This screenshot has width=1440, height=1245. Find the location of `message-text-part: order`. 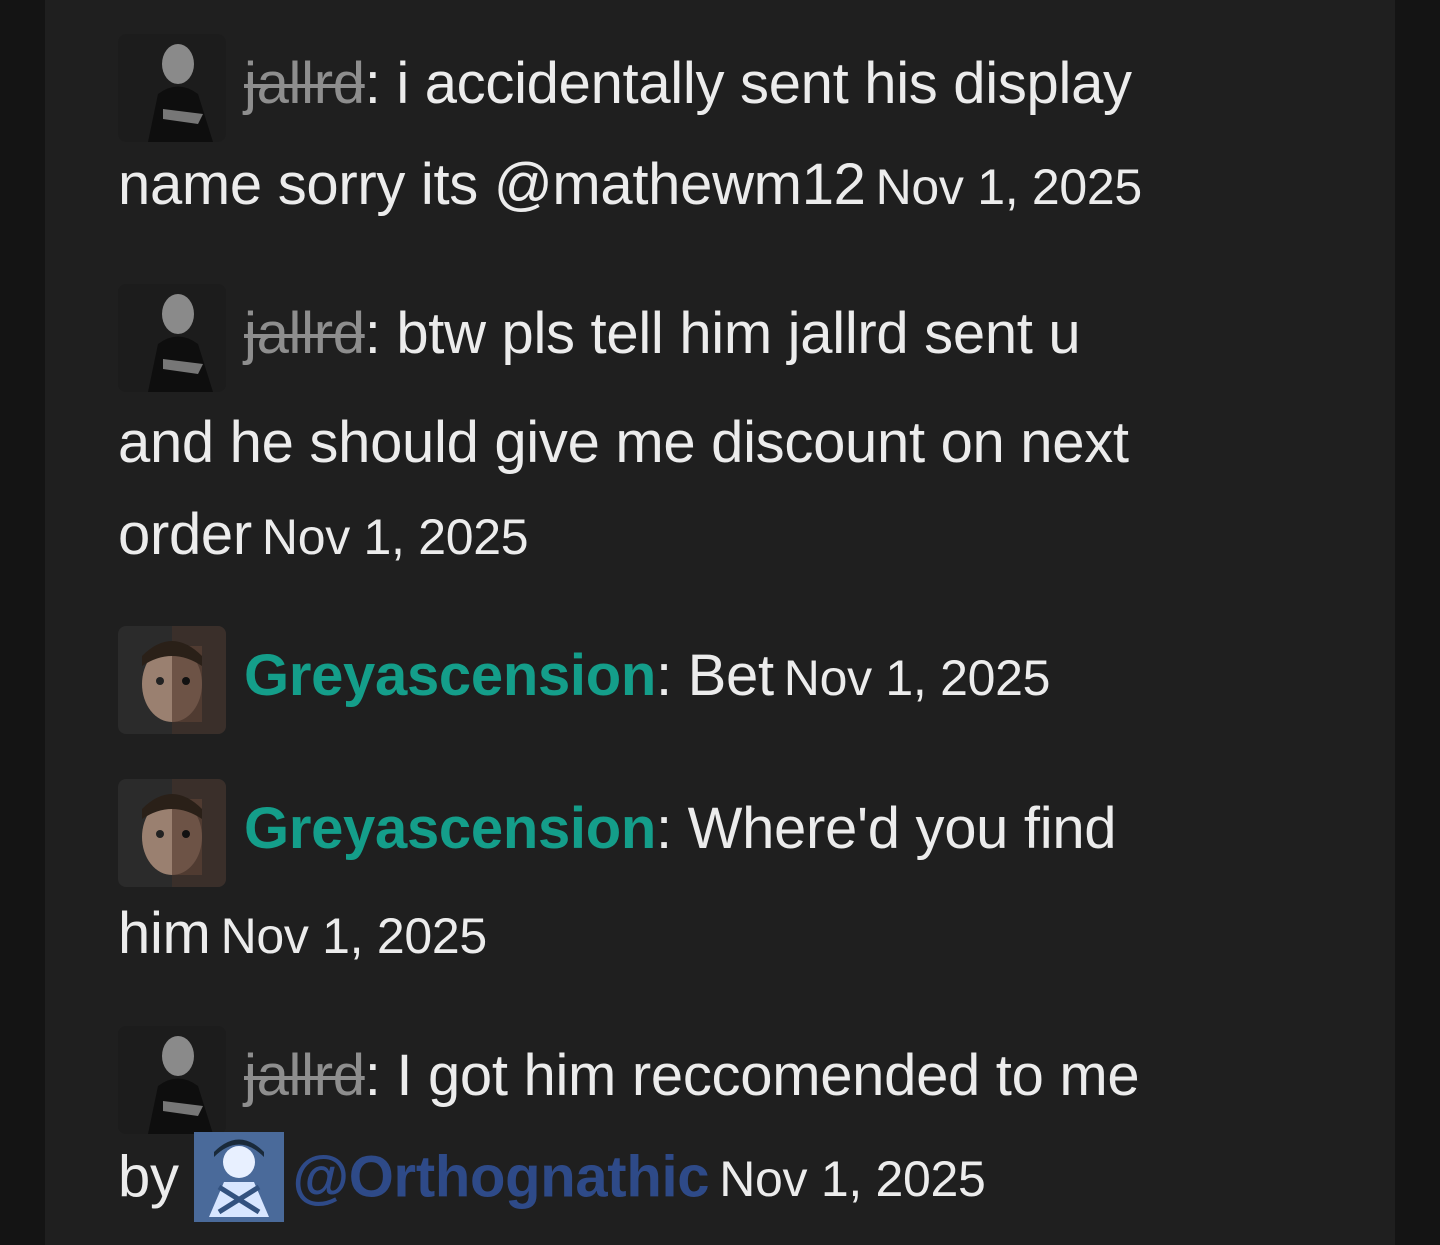

message-text-part: order is located at coordinates (185, 534).